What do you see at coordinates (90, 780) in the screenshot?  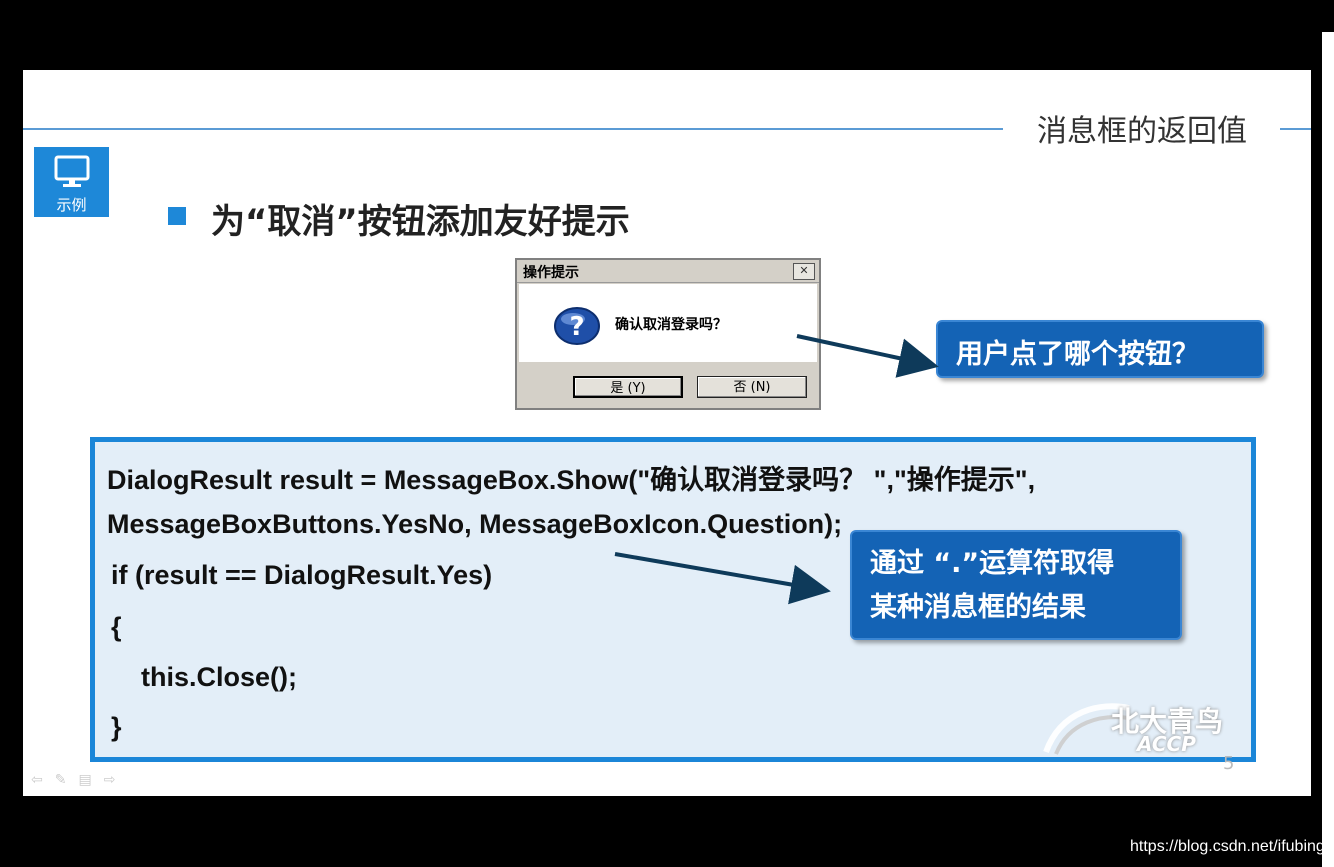 I see `menu-icon: ▤` at bounding box center [90, 780].